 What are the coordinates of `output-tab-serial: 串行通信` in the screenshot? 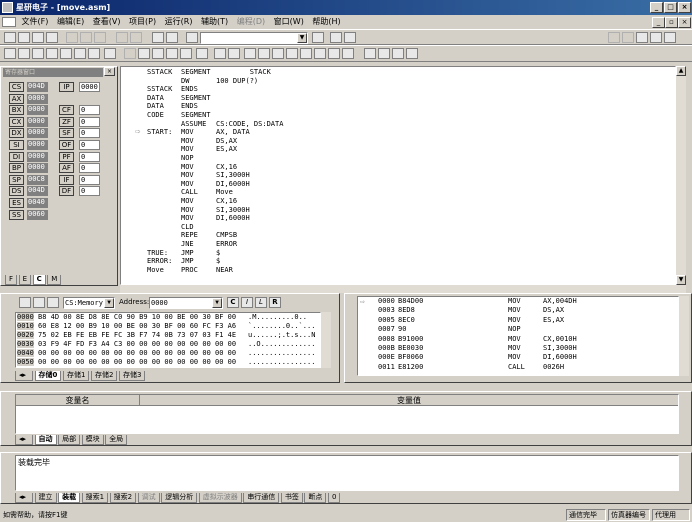 It's located at (261, 498).